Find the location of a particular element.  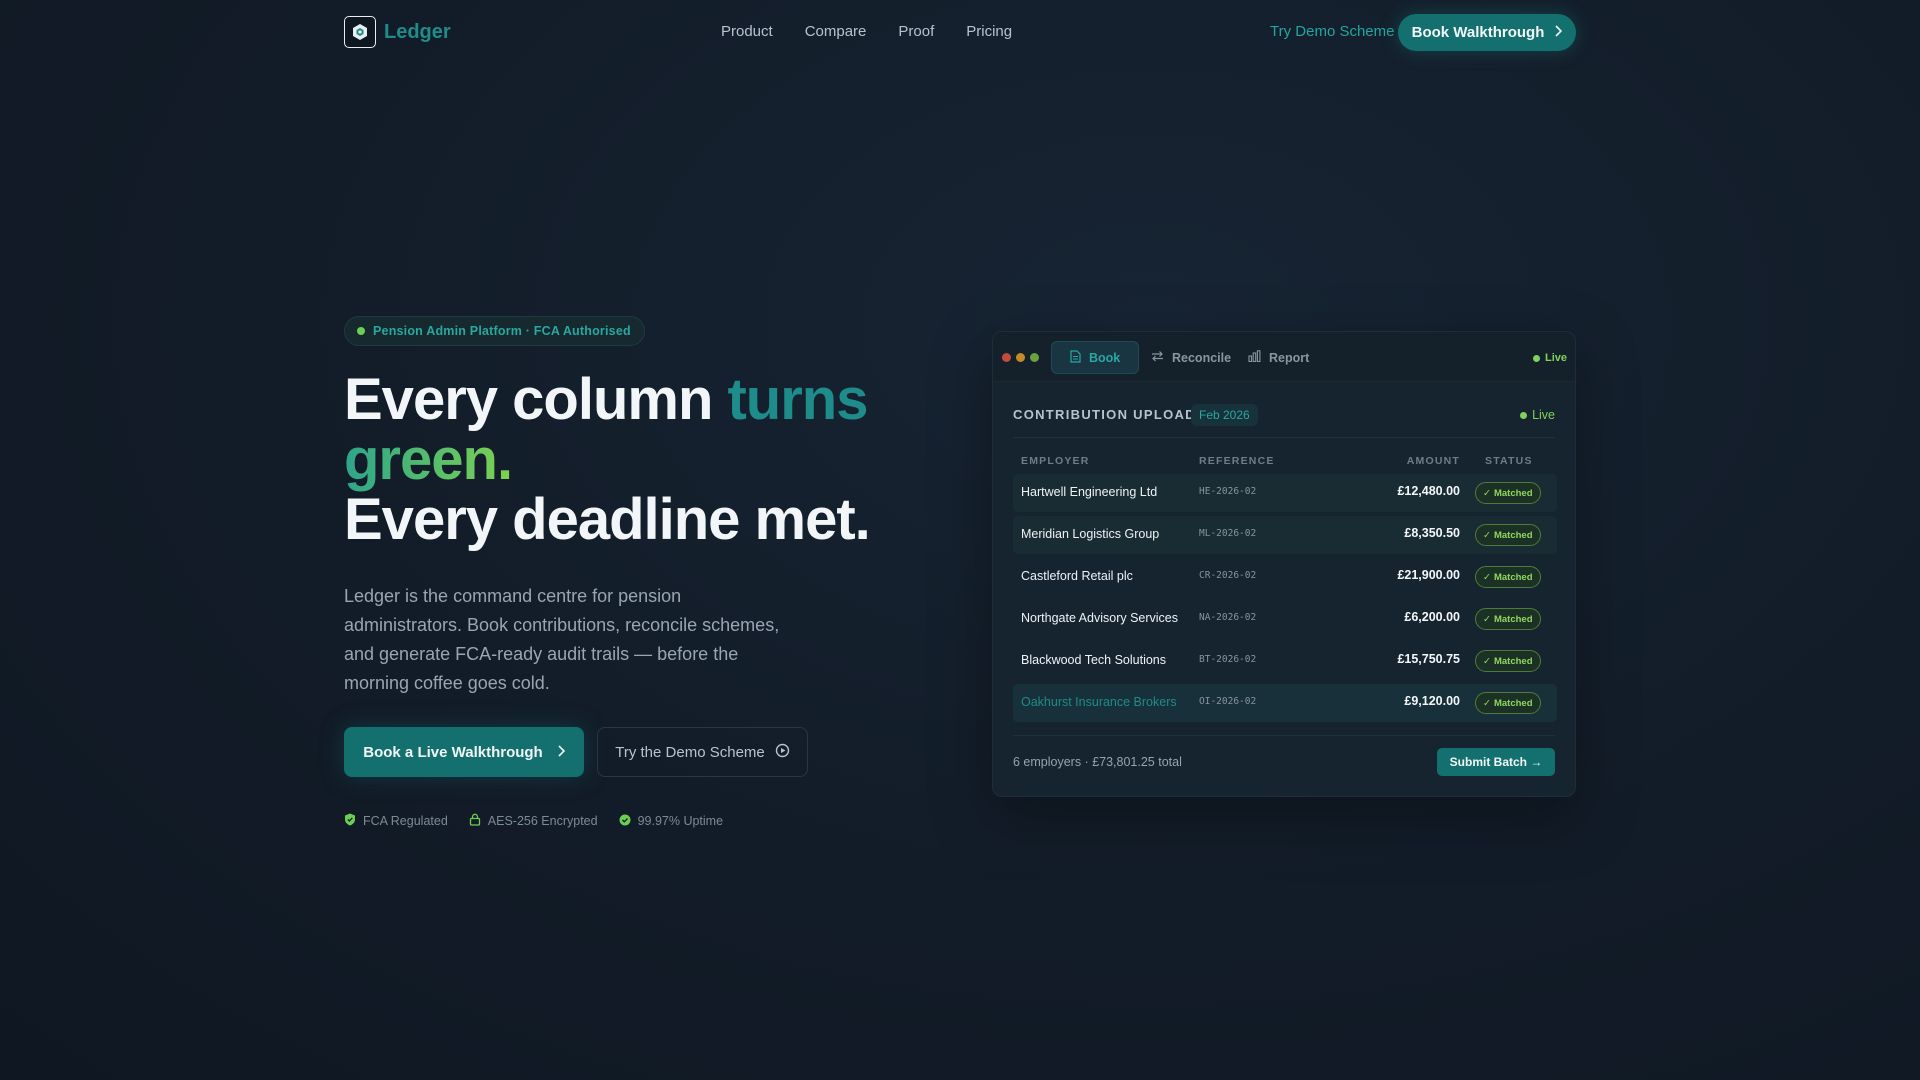

try-demo-scheme-button: Try the Demo Scheme is located at coordinates (702, 752).